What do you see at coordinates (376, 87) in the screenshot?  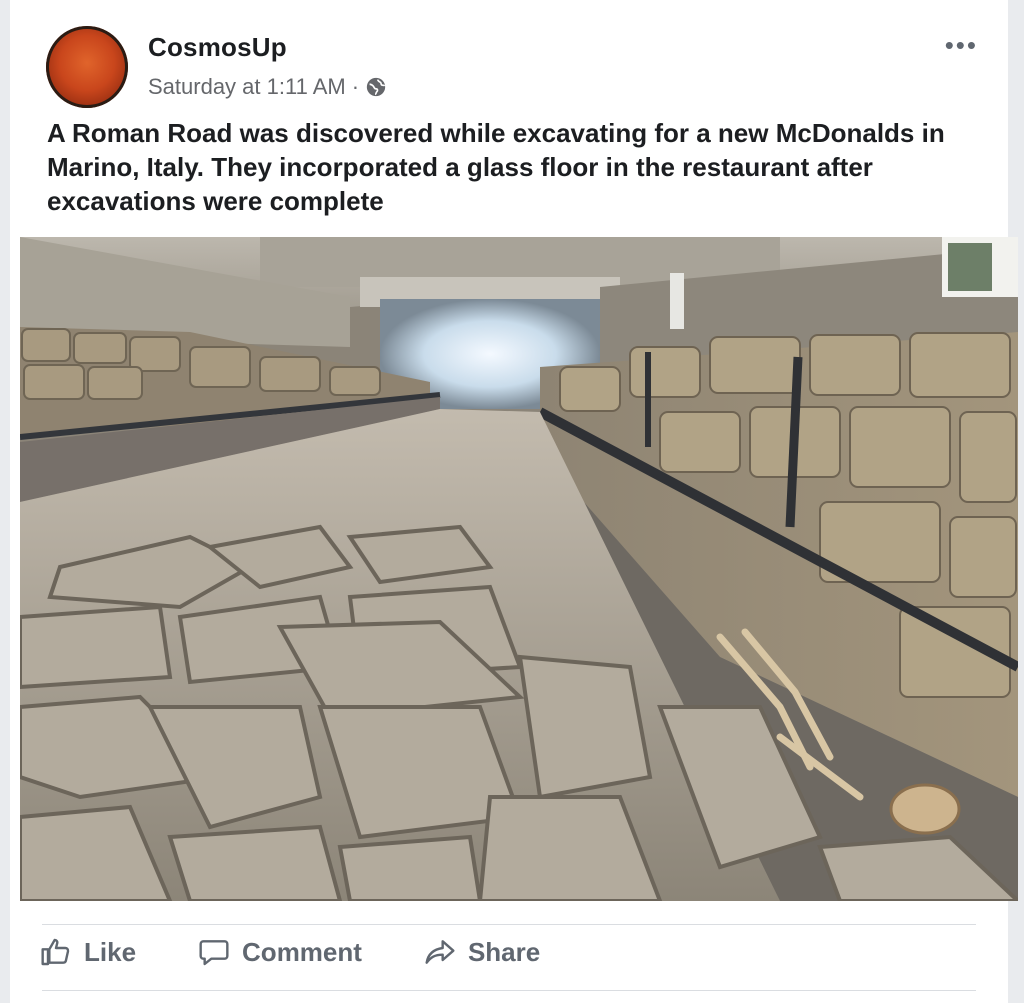 I see `globe-icon` at bounding box center [376, 87].